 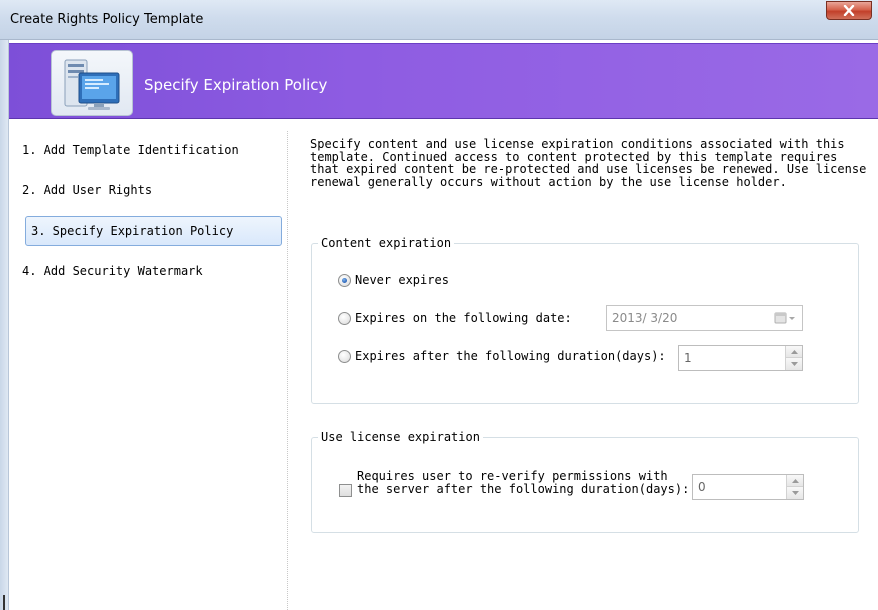 What do you see at coordinates (740, 358) in the screenshot?
I see `content-duration-stepper: 1` at bounding box center [740, 358].